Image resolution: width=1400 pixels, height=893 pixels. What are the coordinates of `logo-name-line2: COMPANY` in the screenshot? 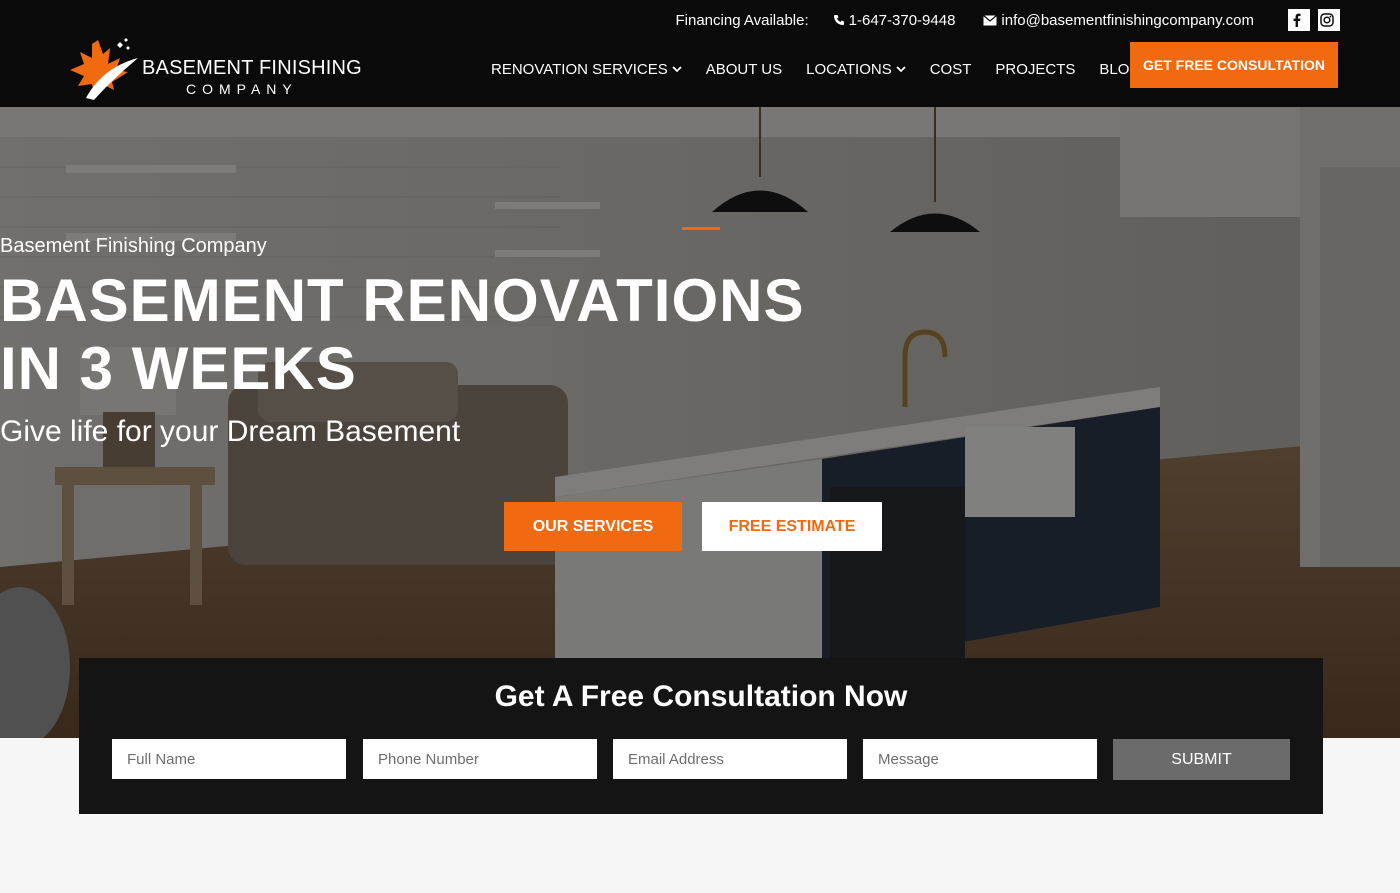 It's located at (242, 89).